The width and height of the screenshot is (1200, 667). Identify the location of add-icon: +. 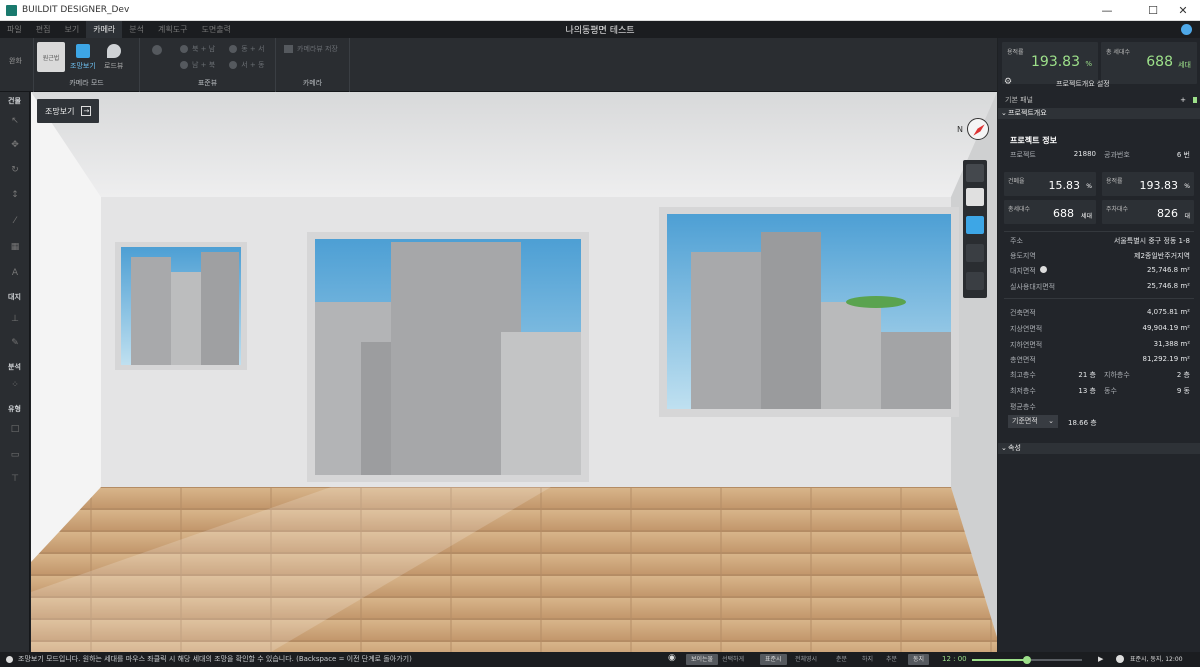
(1183, 100).